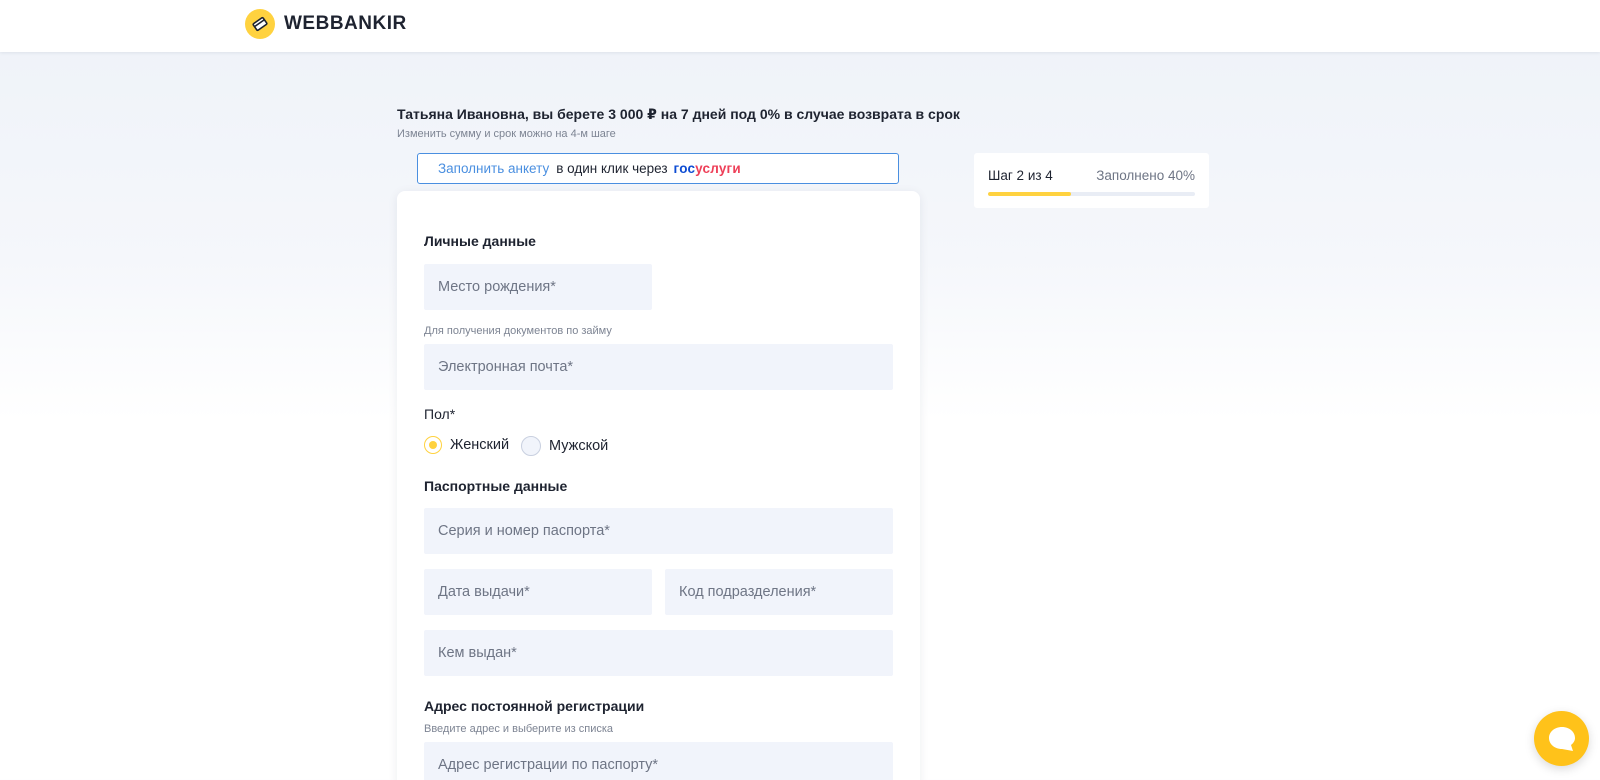  I want to click on issue-date-input, so click(538, 592).